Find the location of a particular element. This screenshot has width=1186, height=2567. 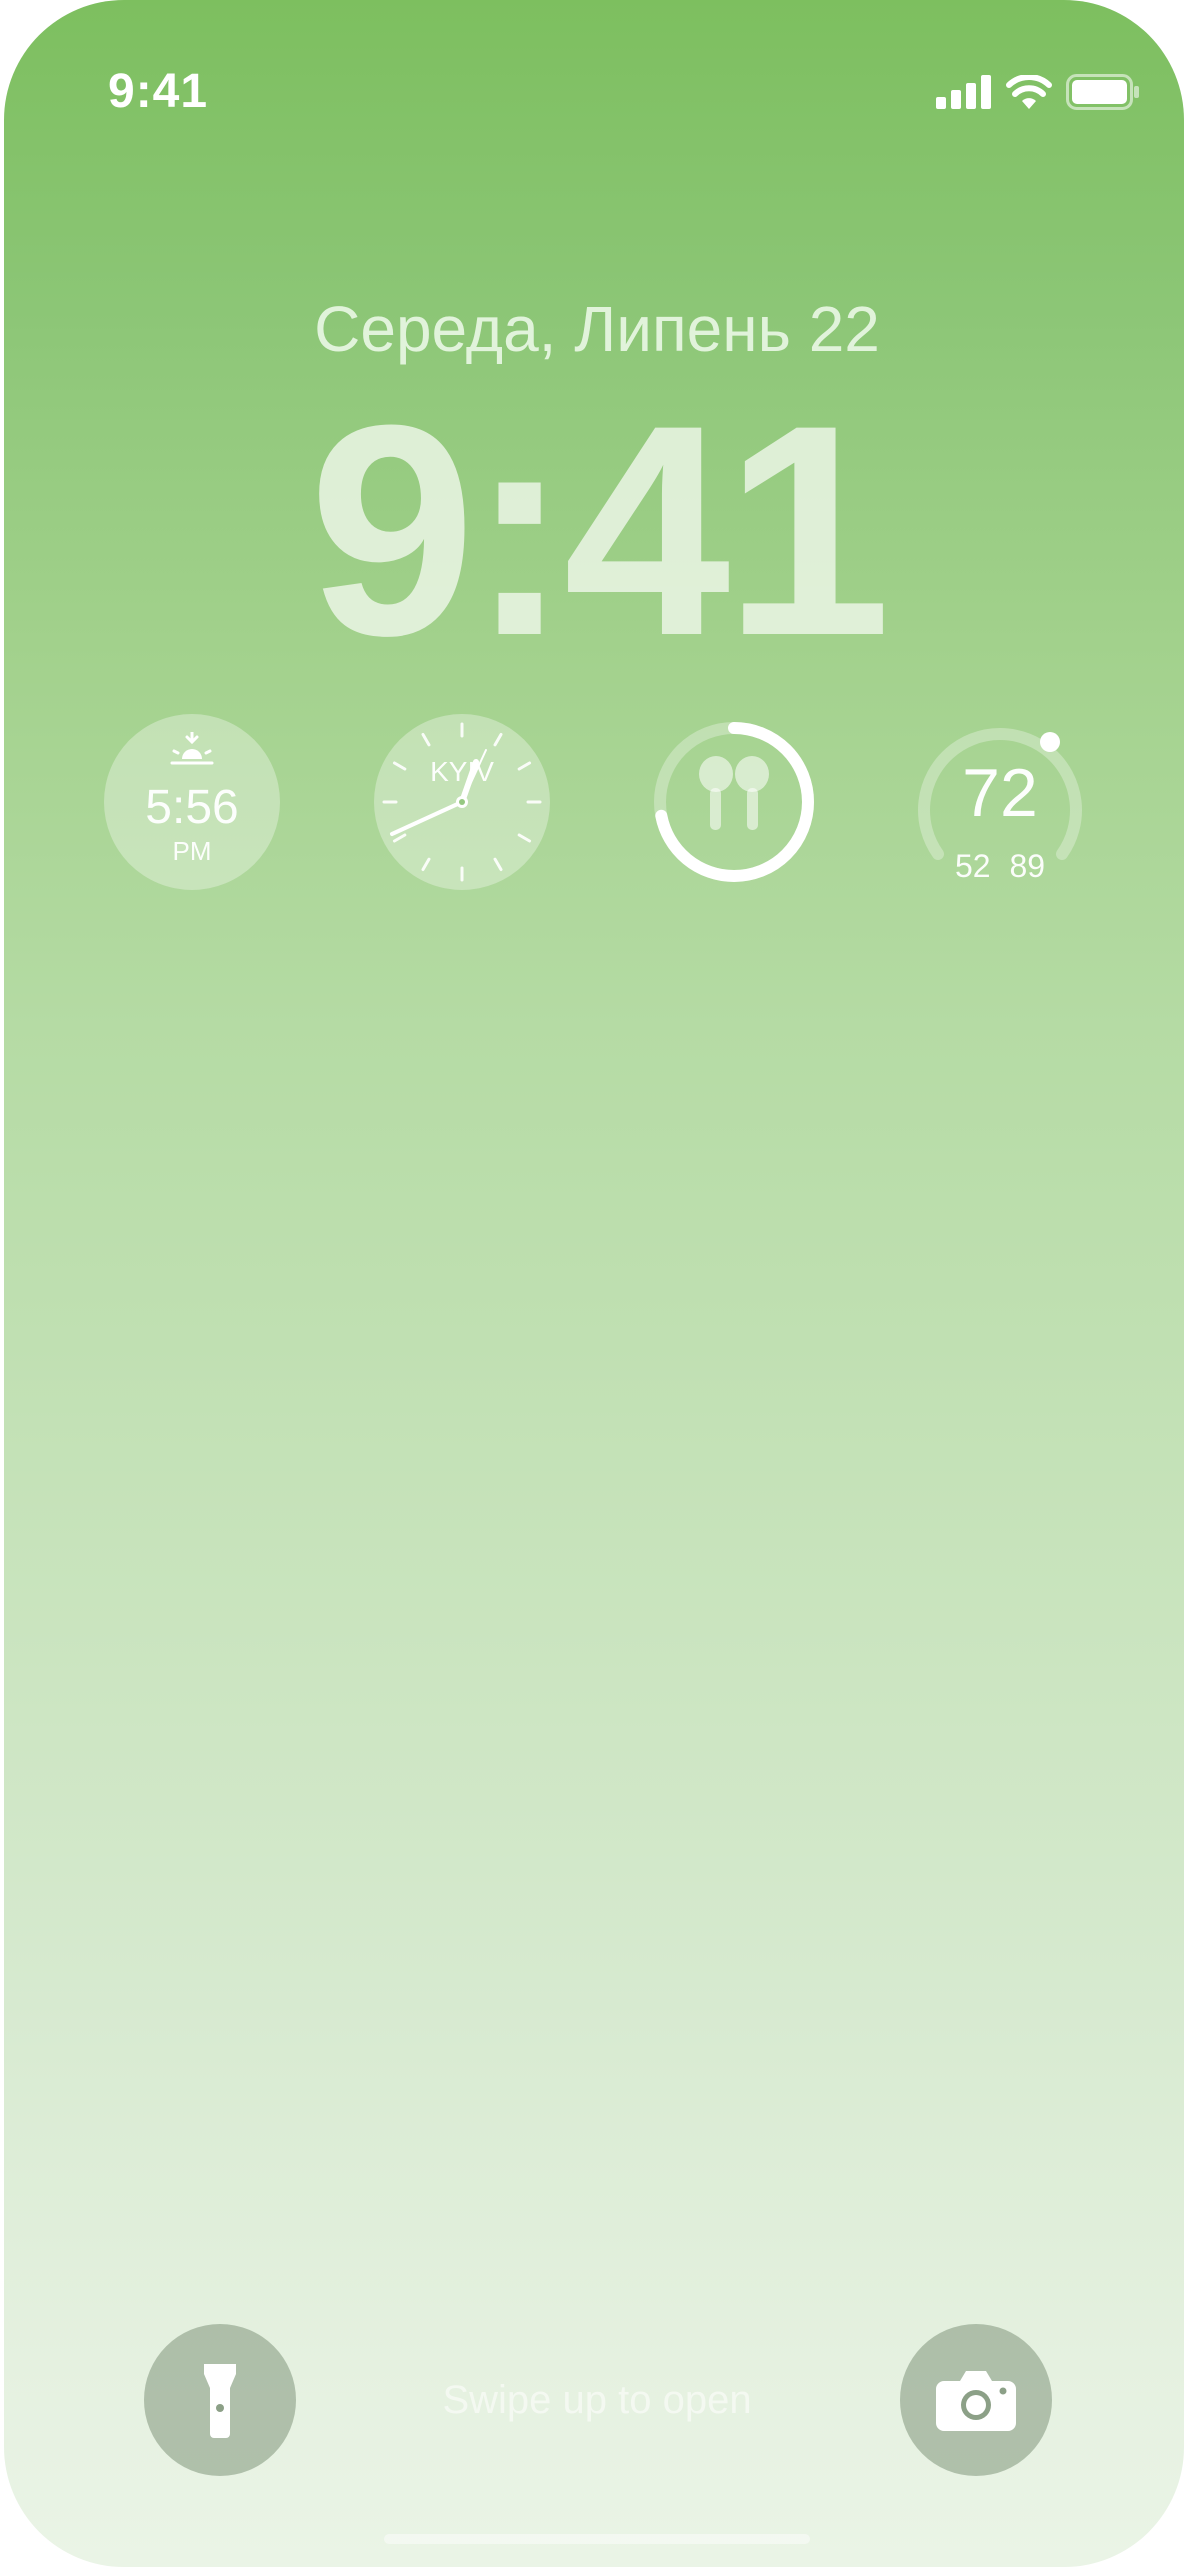

camera-button is located at coordinates (976, 2400).